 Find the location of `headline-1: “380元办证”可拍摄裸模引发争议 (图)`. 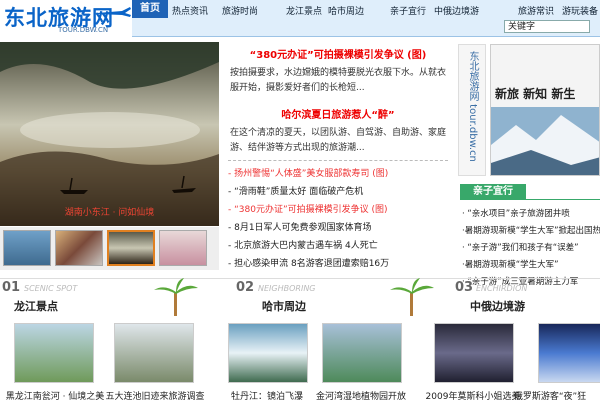

headline-1: “380元办证”可拍摄裸模引发争议 (图) is located at coordinates (338, 53).